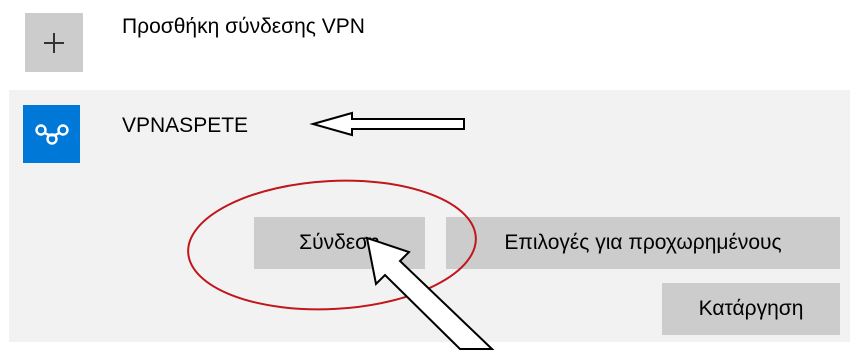 The image size is (861, 354). What do you see at coordinates (339, 243) in the screenshot?
I see `connect-button: Σύνδεση` at bounding box center [339, 243].